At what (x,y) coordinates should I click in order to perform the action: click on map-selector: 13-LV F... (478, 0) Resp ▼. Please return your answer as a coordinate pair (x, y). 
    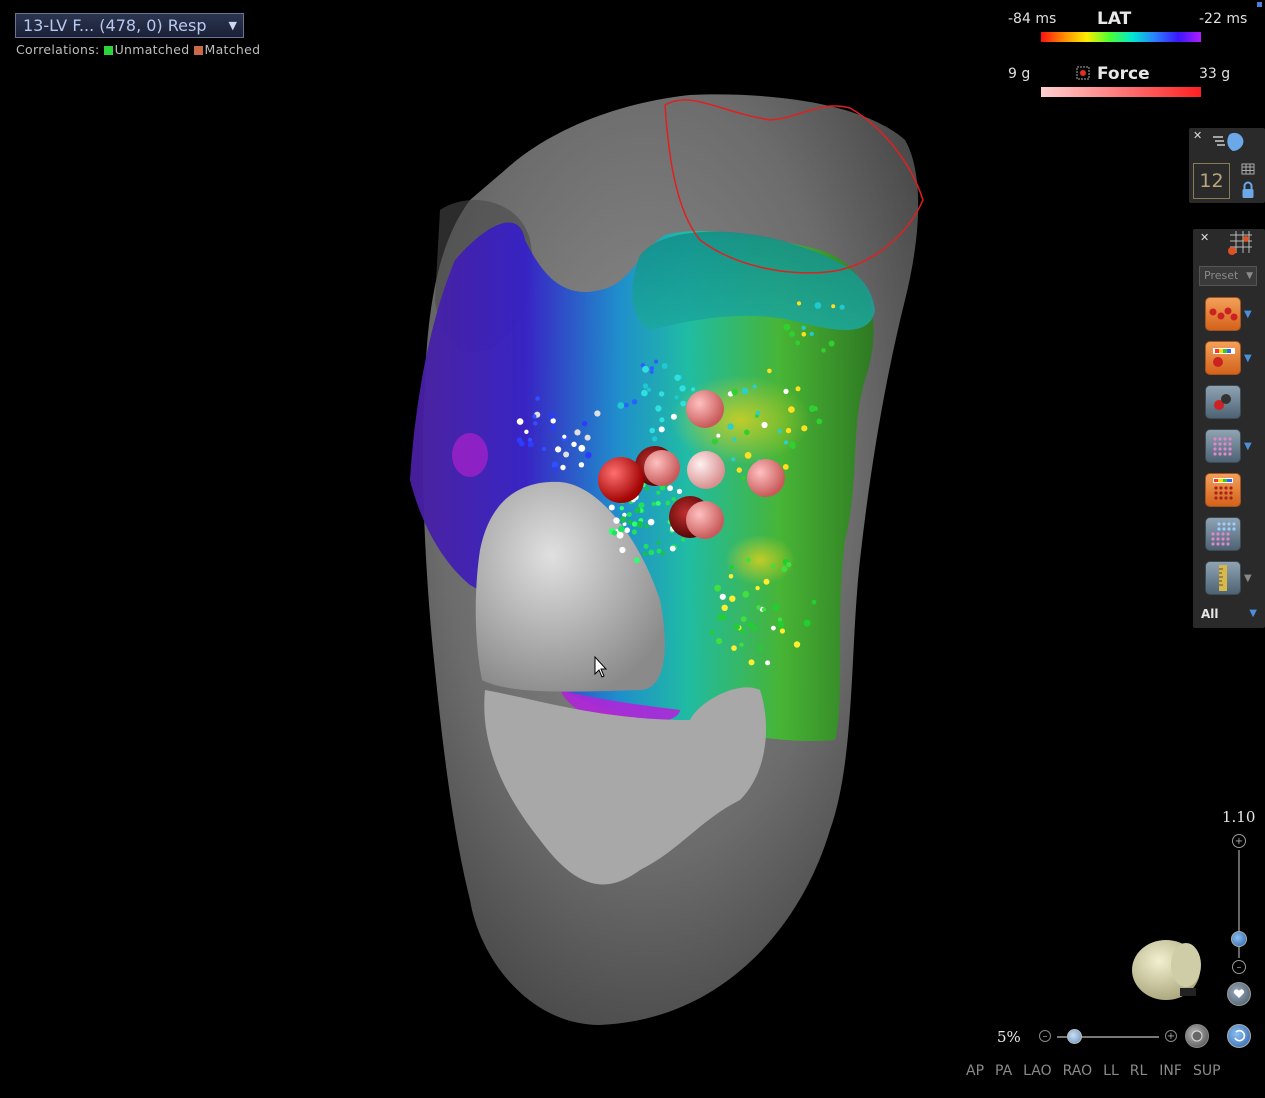
    Looking at the image, I should click on (129, 25).